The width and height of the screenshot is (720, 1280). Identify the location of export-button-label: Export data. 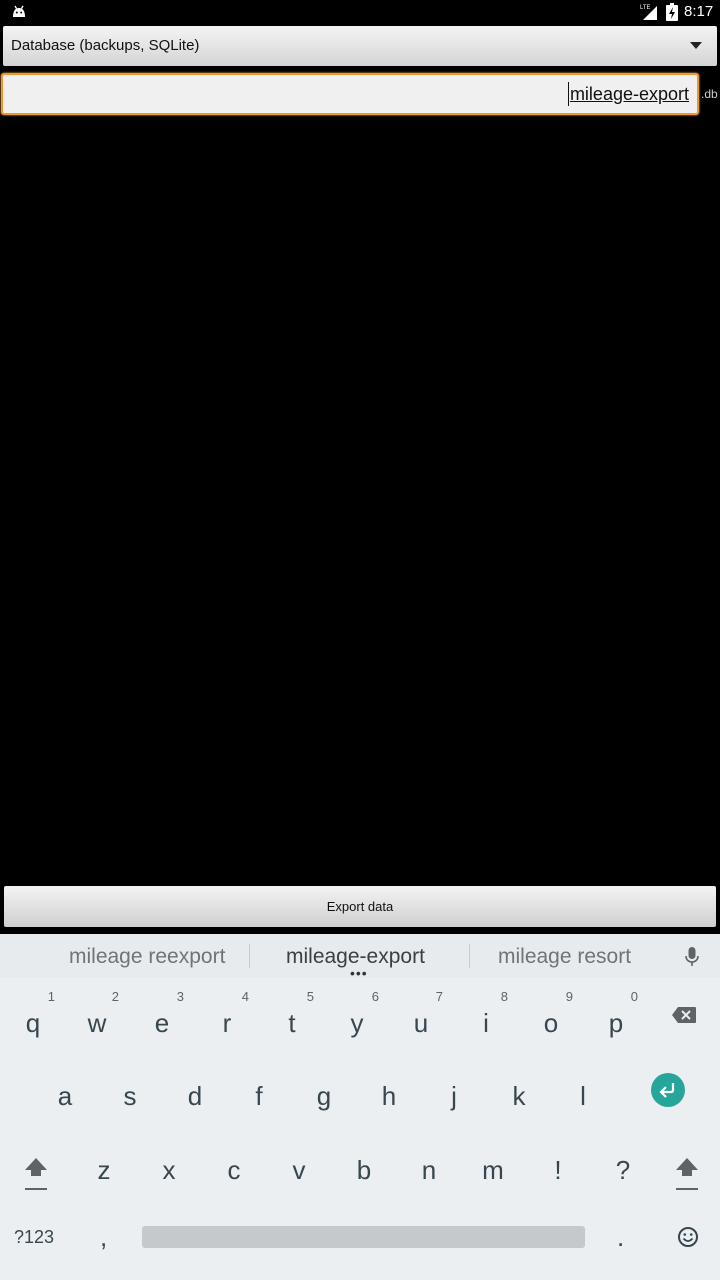
(360, 906).